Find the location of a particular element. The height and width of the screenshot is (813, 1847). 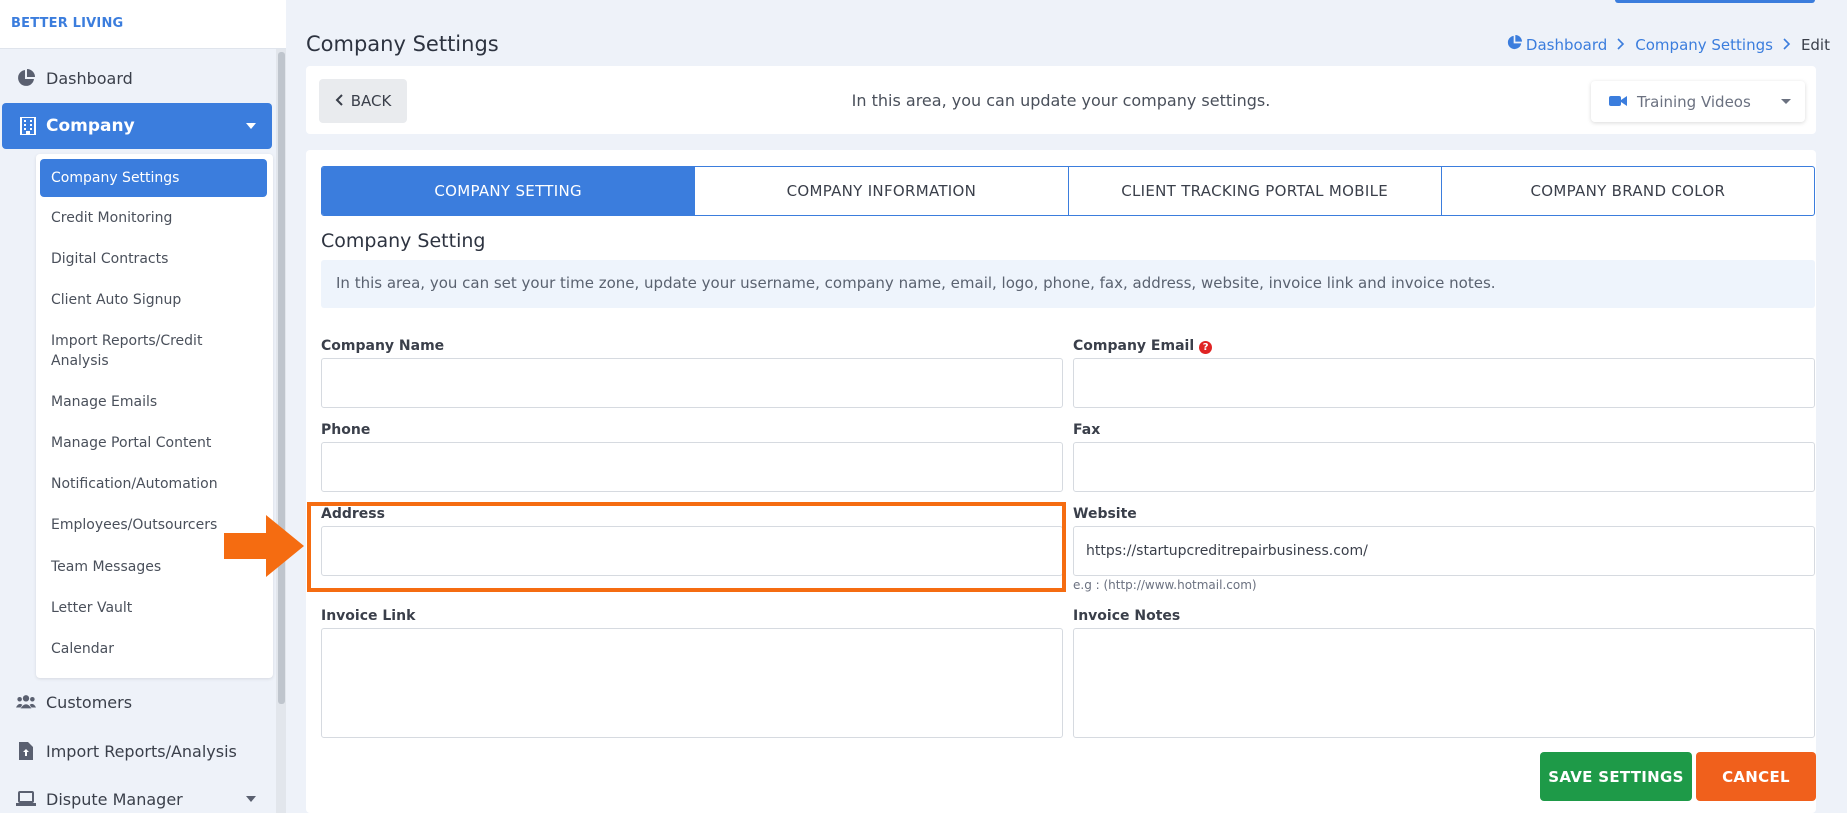

sidebar-item-label: Customers is located at coordinates (89, 702).